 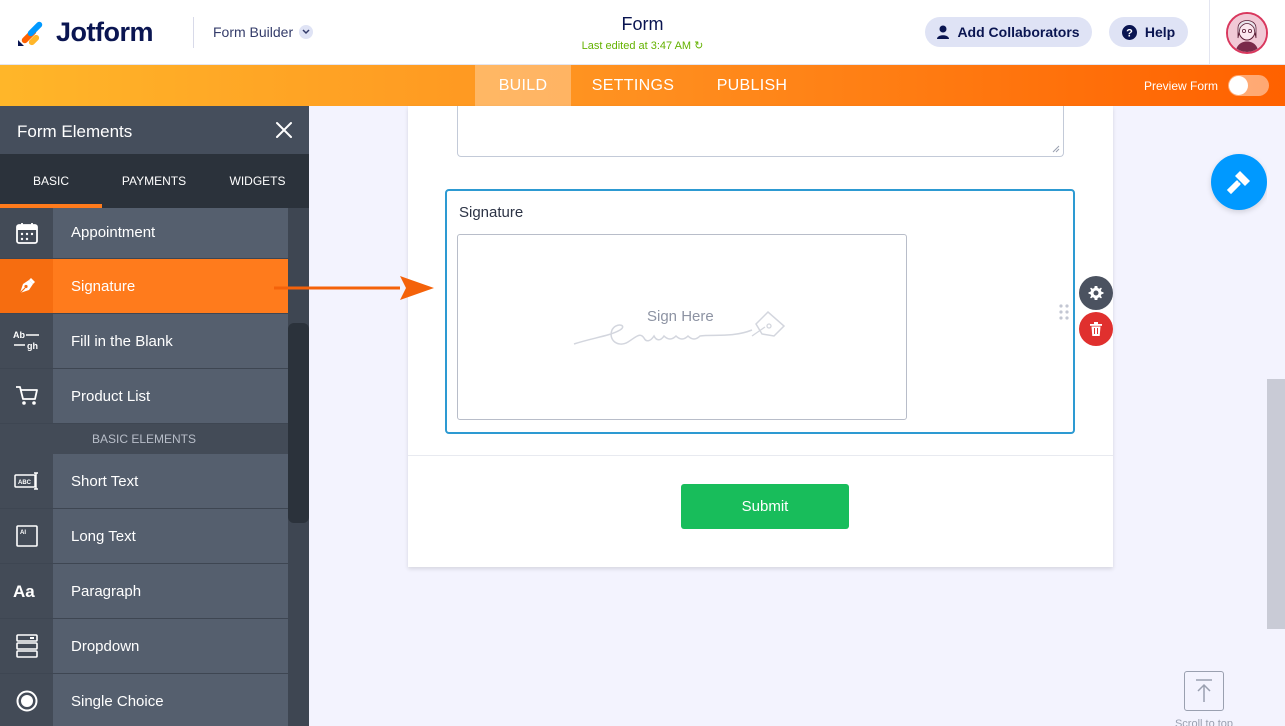 What do you see at coordinates (23, 533) in the screenshot?
I see `svg-text: AI` at bounding box center [23, 533].